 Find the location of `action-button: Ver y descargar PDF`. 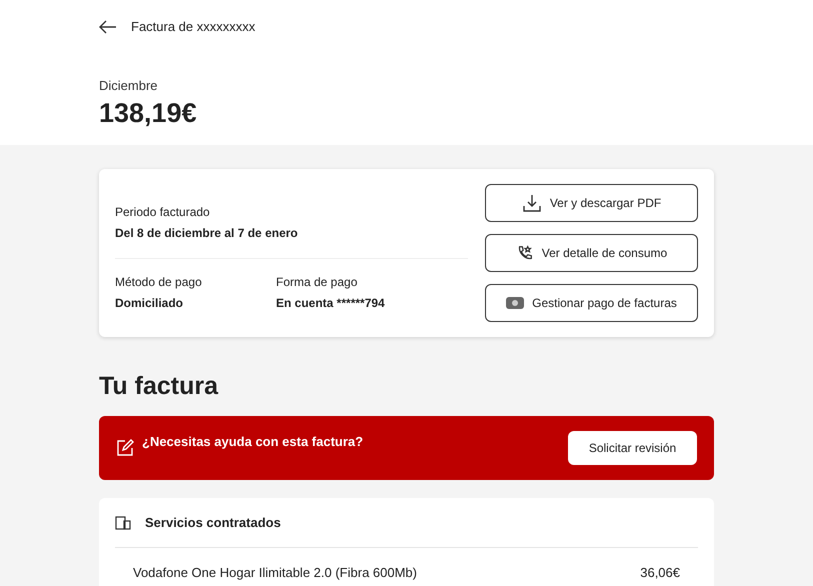

action-button: Ver y descargar PDF is located at coordinates (591, 203).